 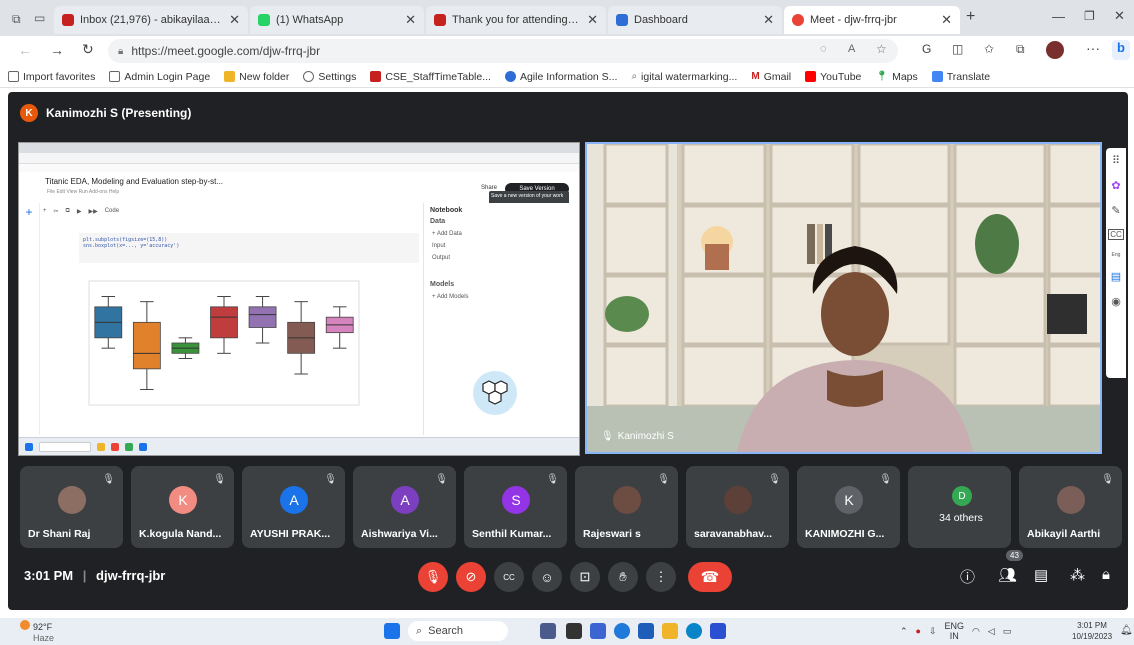 What do you see at coordinates (1070, 507) in the screenshot?
I see `participant-tile: 🎙︎ Abikayil Aarthi` at bounding box center [1070, 507].